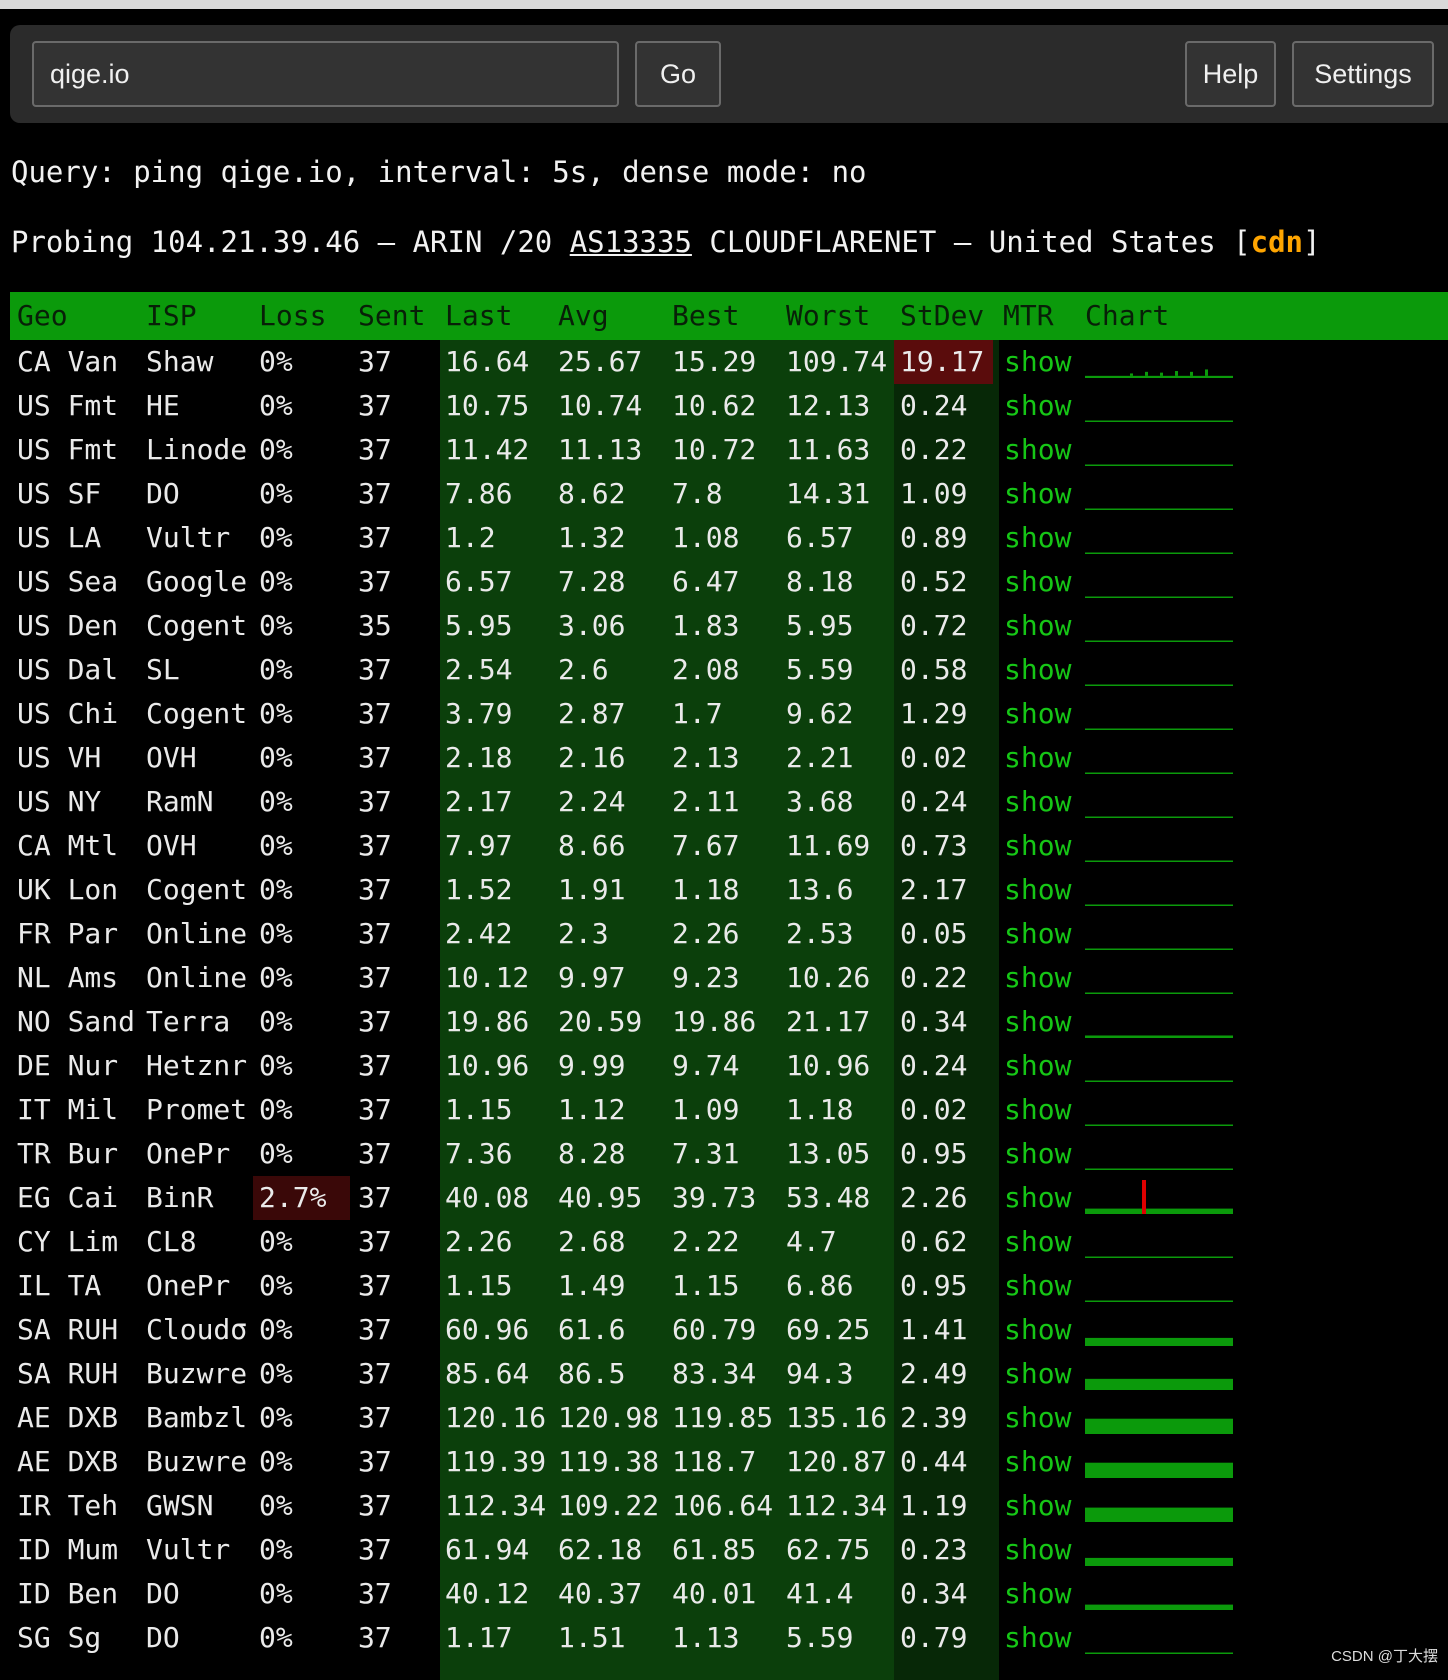 The width and height of the screenshot is (1448, 1680). Describe the element at coordinates (631, 242) in the screenshot. I see `asn-link: AS13335` at that location.